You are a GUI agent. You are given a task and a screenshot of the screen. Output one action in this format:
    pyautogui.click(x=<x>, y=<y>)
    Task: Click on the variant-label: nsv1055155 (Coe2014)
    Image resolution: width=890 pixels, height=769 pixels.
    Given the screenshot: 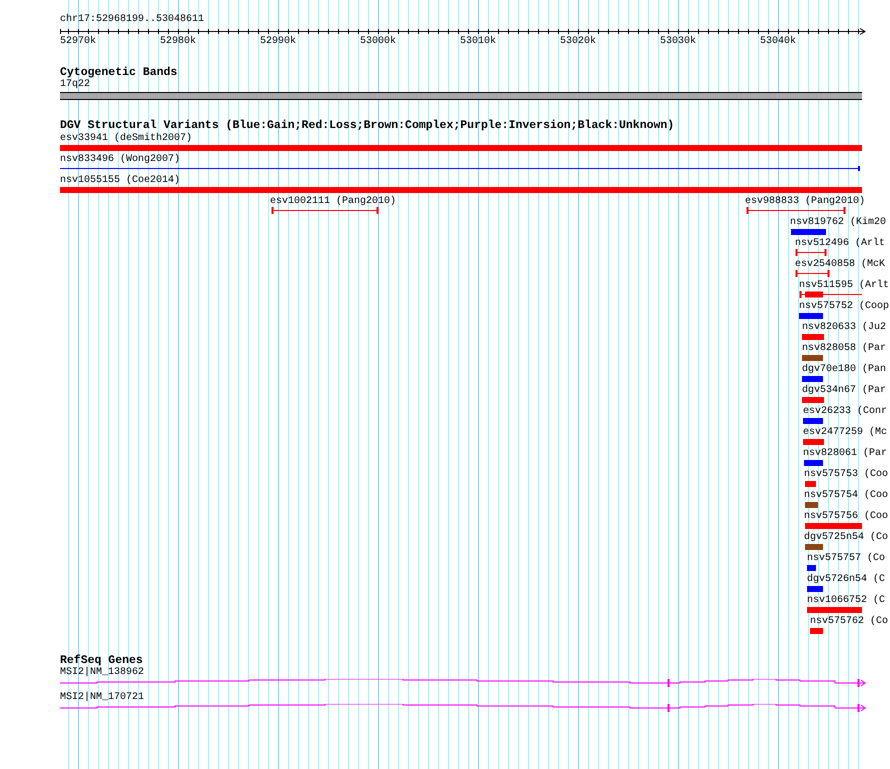 What is the action you would take?
    pyautogui.click(x=120, y=181)
    